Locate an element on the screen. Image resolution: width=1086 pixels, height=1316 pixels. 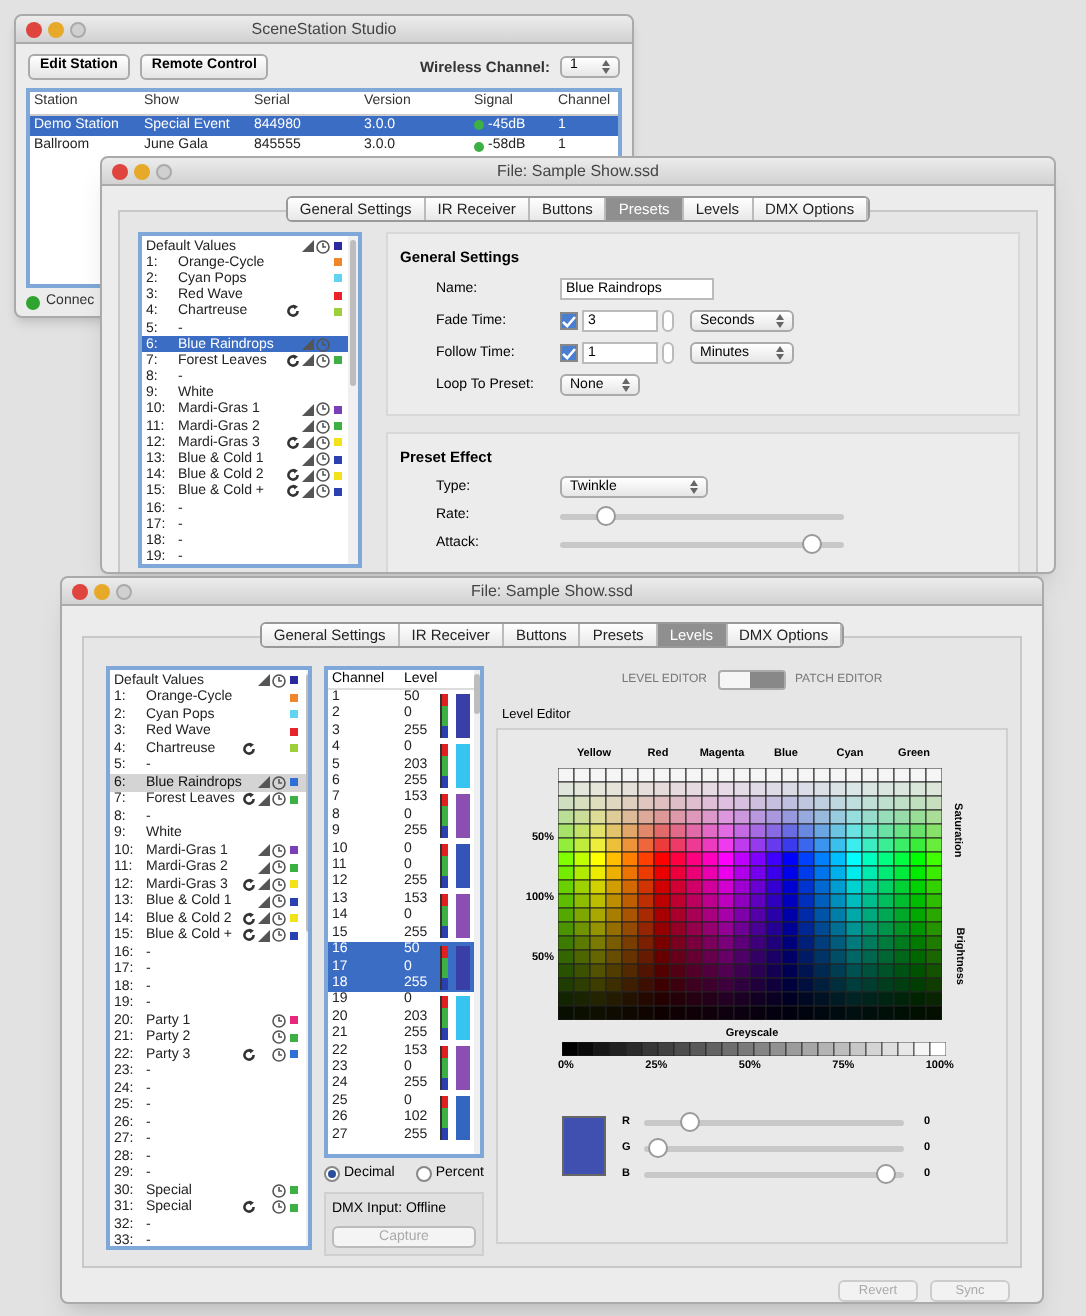
window-title: SceneStation Studio is located at coordinates (324, 29).